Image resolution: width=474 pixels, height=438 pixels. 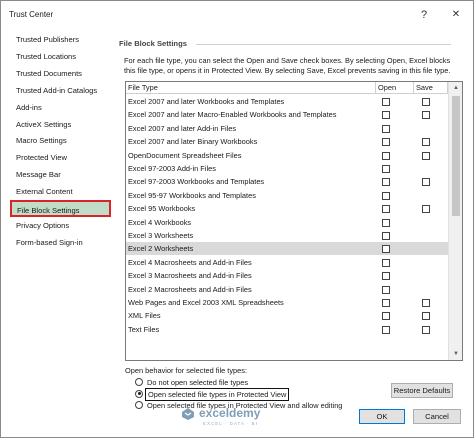 I want to click on sidebar-item-privacy-options: Privacy Options, so click(x=61, y=225).